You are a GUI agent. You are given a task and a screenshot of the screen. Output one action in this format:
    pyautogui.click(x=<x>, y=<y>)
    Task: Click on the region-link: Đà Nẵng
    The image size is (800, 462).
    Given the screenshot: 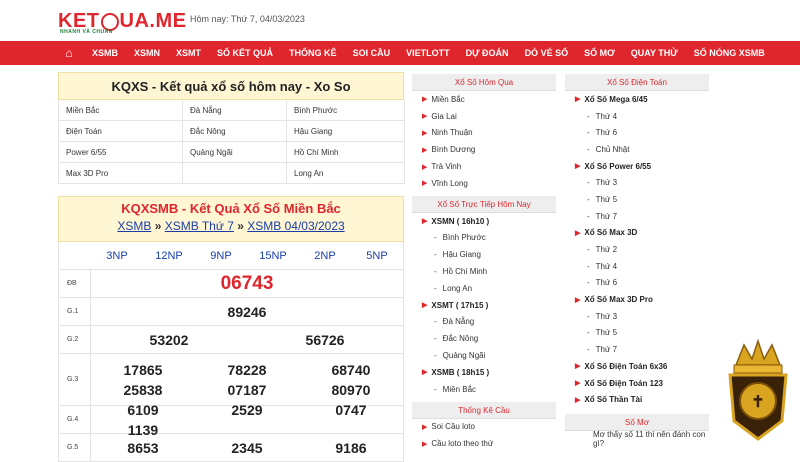 What is the action you would take?
    pyautogui.click(x=235, y=110)
    